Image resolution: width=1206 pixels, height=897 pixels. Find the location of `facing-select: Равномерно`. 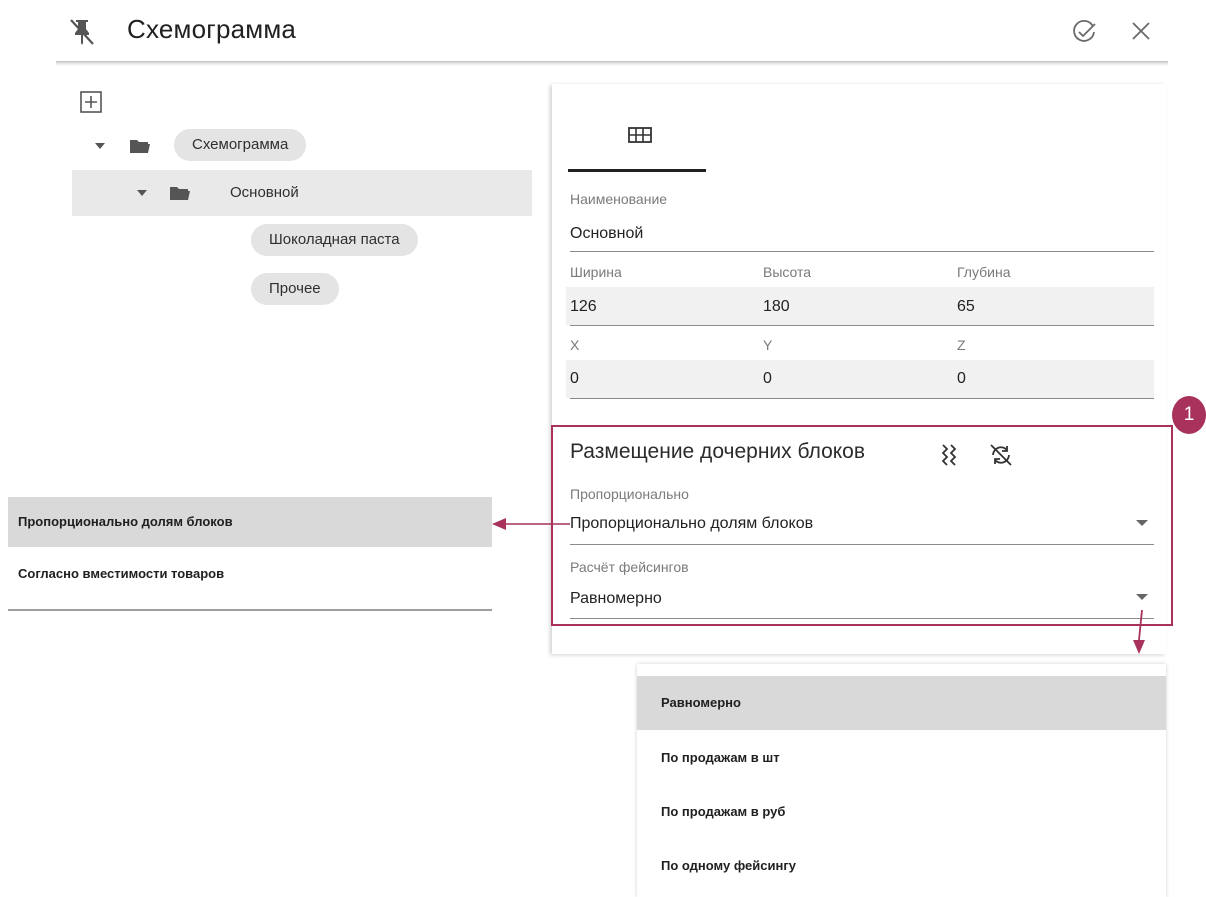

facing-select: Равномерно is located at coordinates (616, 599).